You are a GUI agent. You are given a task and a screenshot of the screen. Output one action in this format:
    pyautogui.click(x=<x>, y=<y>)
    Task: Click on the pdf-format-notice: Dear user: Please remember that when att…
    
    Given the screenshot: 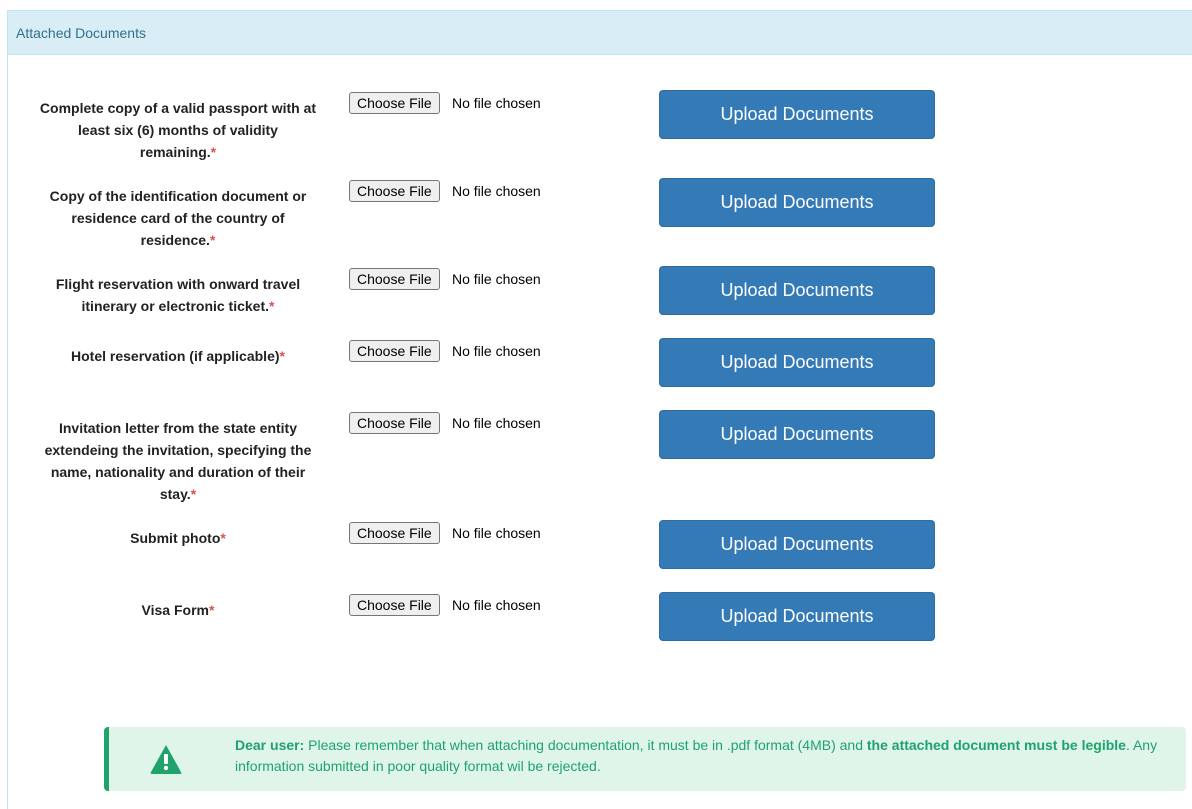 What is the action you would take?
    pyautogui.click(x=645, y=759)
    